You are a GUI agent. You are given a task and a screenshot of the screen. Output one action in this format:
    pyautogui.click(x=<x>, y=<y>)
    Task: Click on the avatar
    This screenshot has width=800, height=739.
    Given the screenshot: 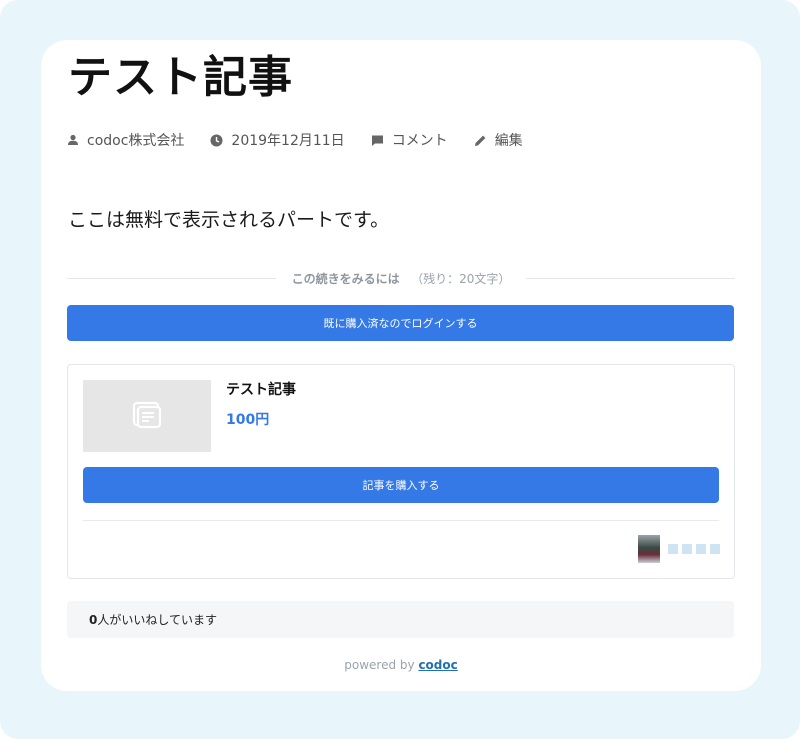 What is the action you would take?
    pyautogui.click(x=649, y=549)
    